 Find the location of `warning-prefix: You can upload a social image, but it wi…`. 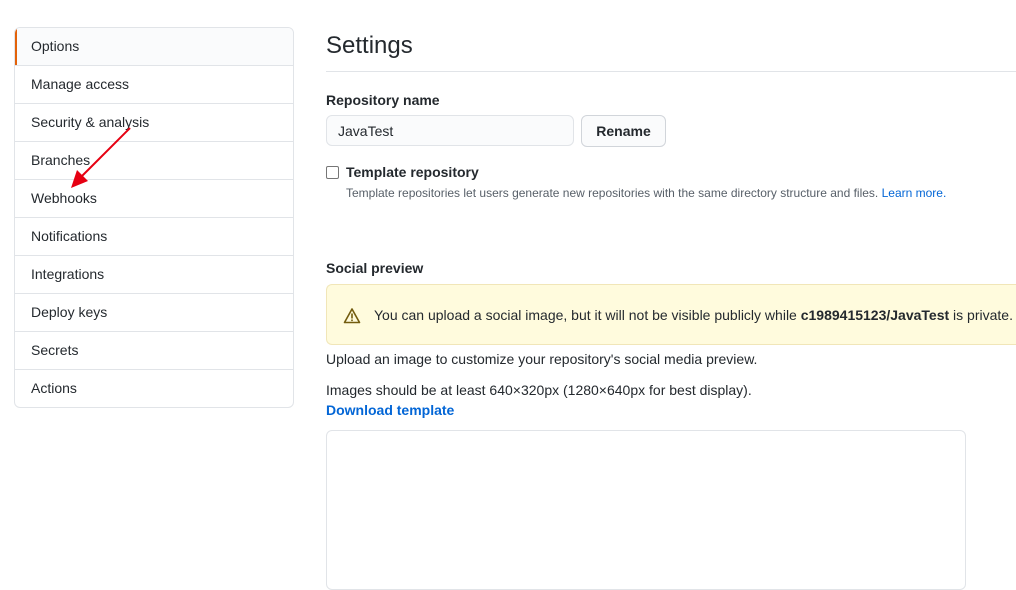

warning-prefix: You can upload a social image, but it wi… is located at coordinates (587, 315).